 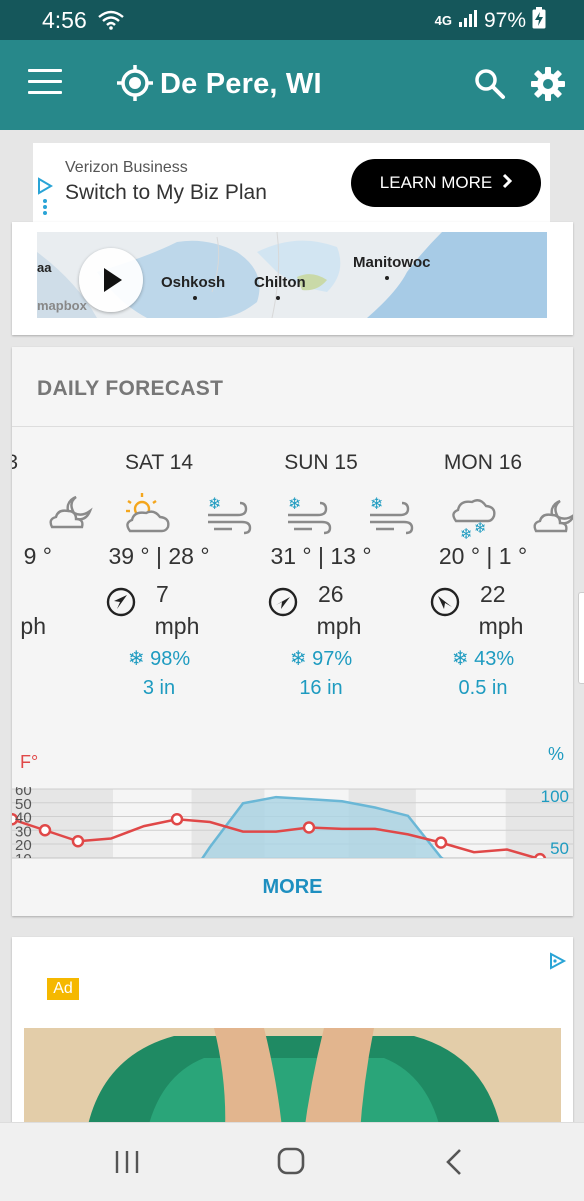 I want to click on right-axis-tick: 100, so click(x=555, y=796).